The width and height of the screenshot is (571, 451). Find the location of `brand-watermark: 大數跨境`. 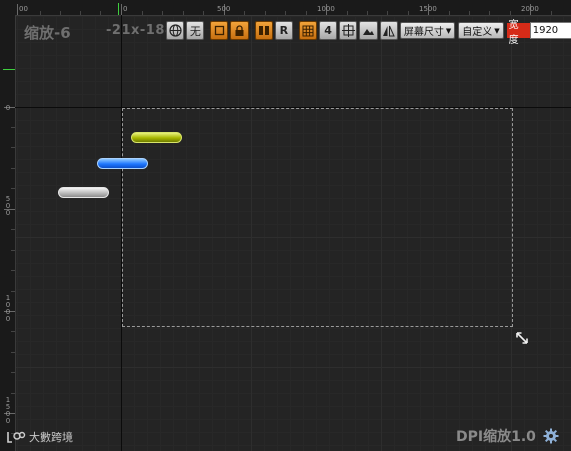

brand-watermark: 大數跨境 is located at coordinates (39, 437).